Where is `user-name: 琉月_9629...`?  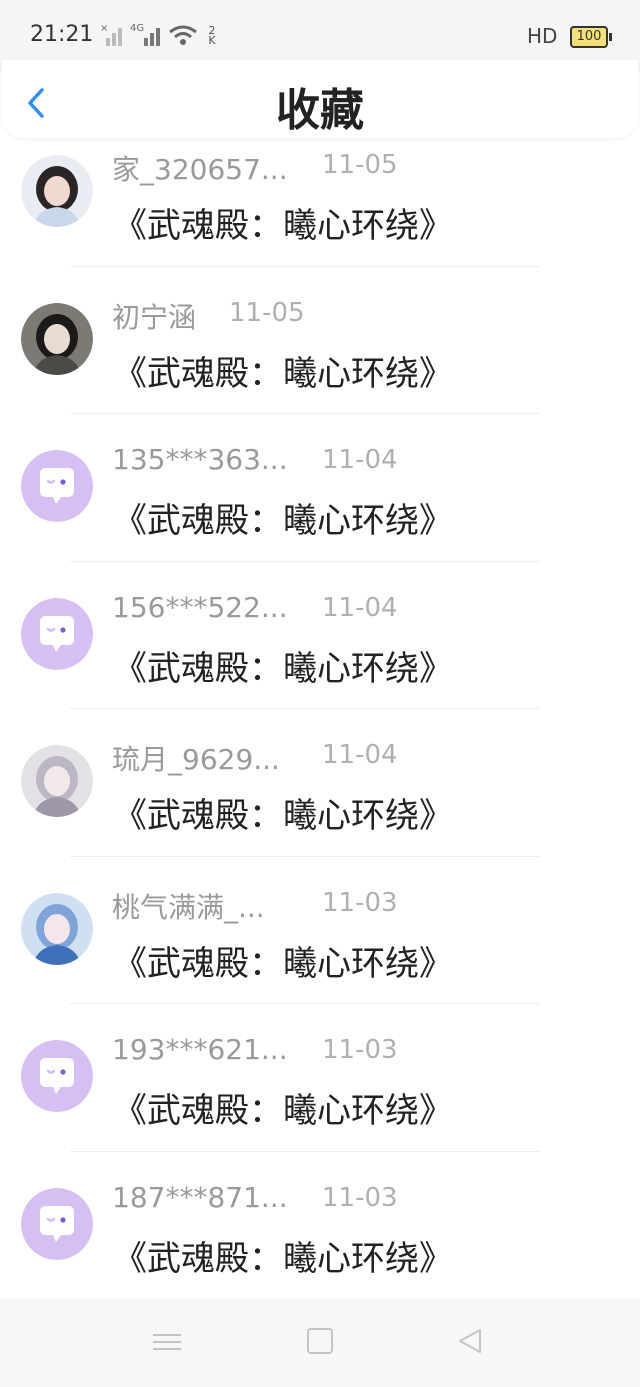 user-name: 琉月_9629... is located at coordinates (196, 758).